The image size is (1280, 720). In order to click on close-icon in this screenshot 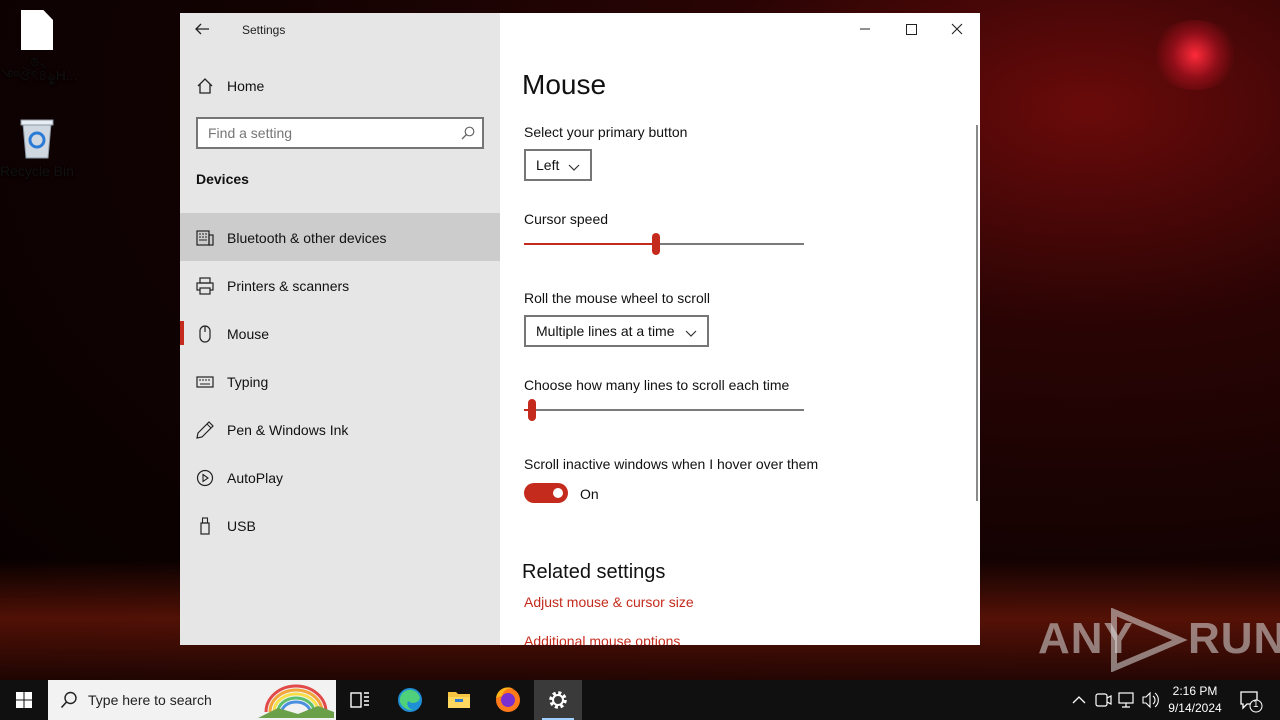, I will do `click(957, 29)`.